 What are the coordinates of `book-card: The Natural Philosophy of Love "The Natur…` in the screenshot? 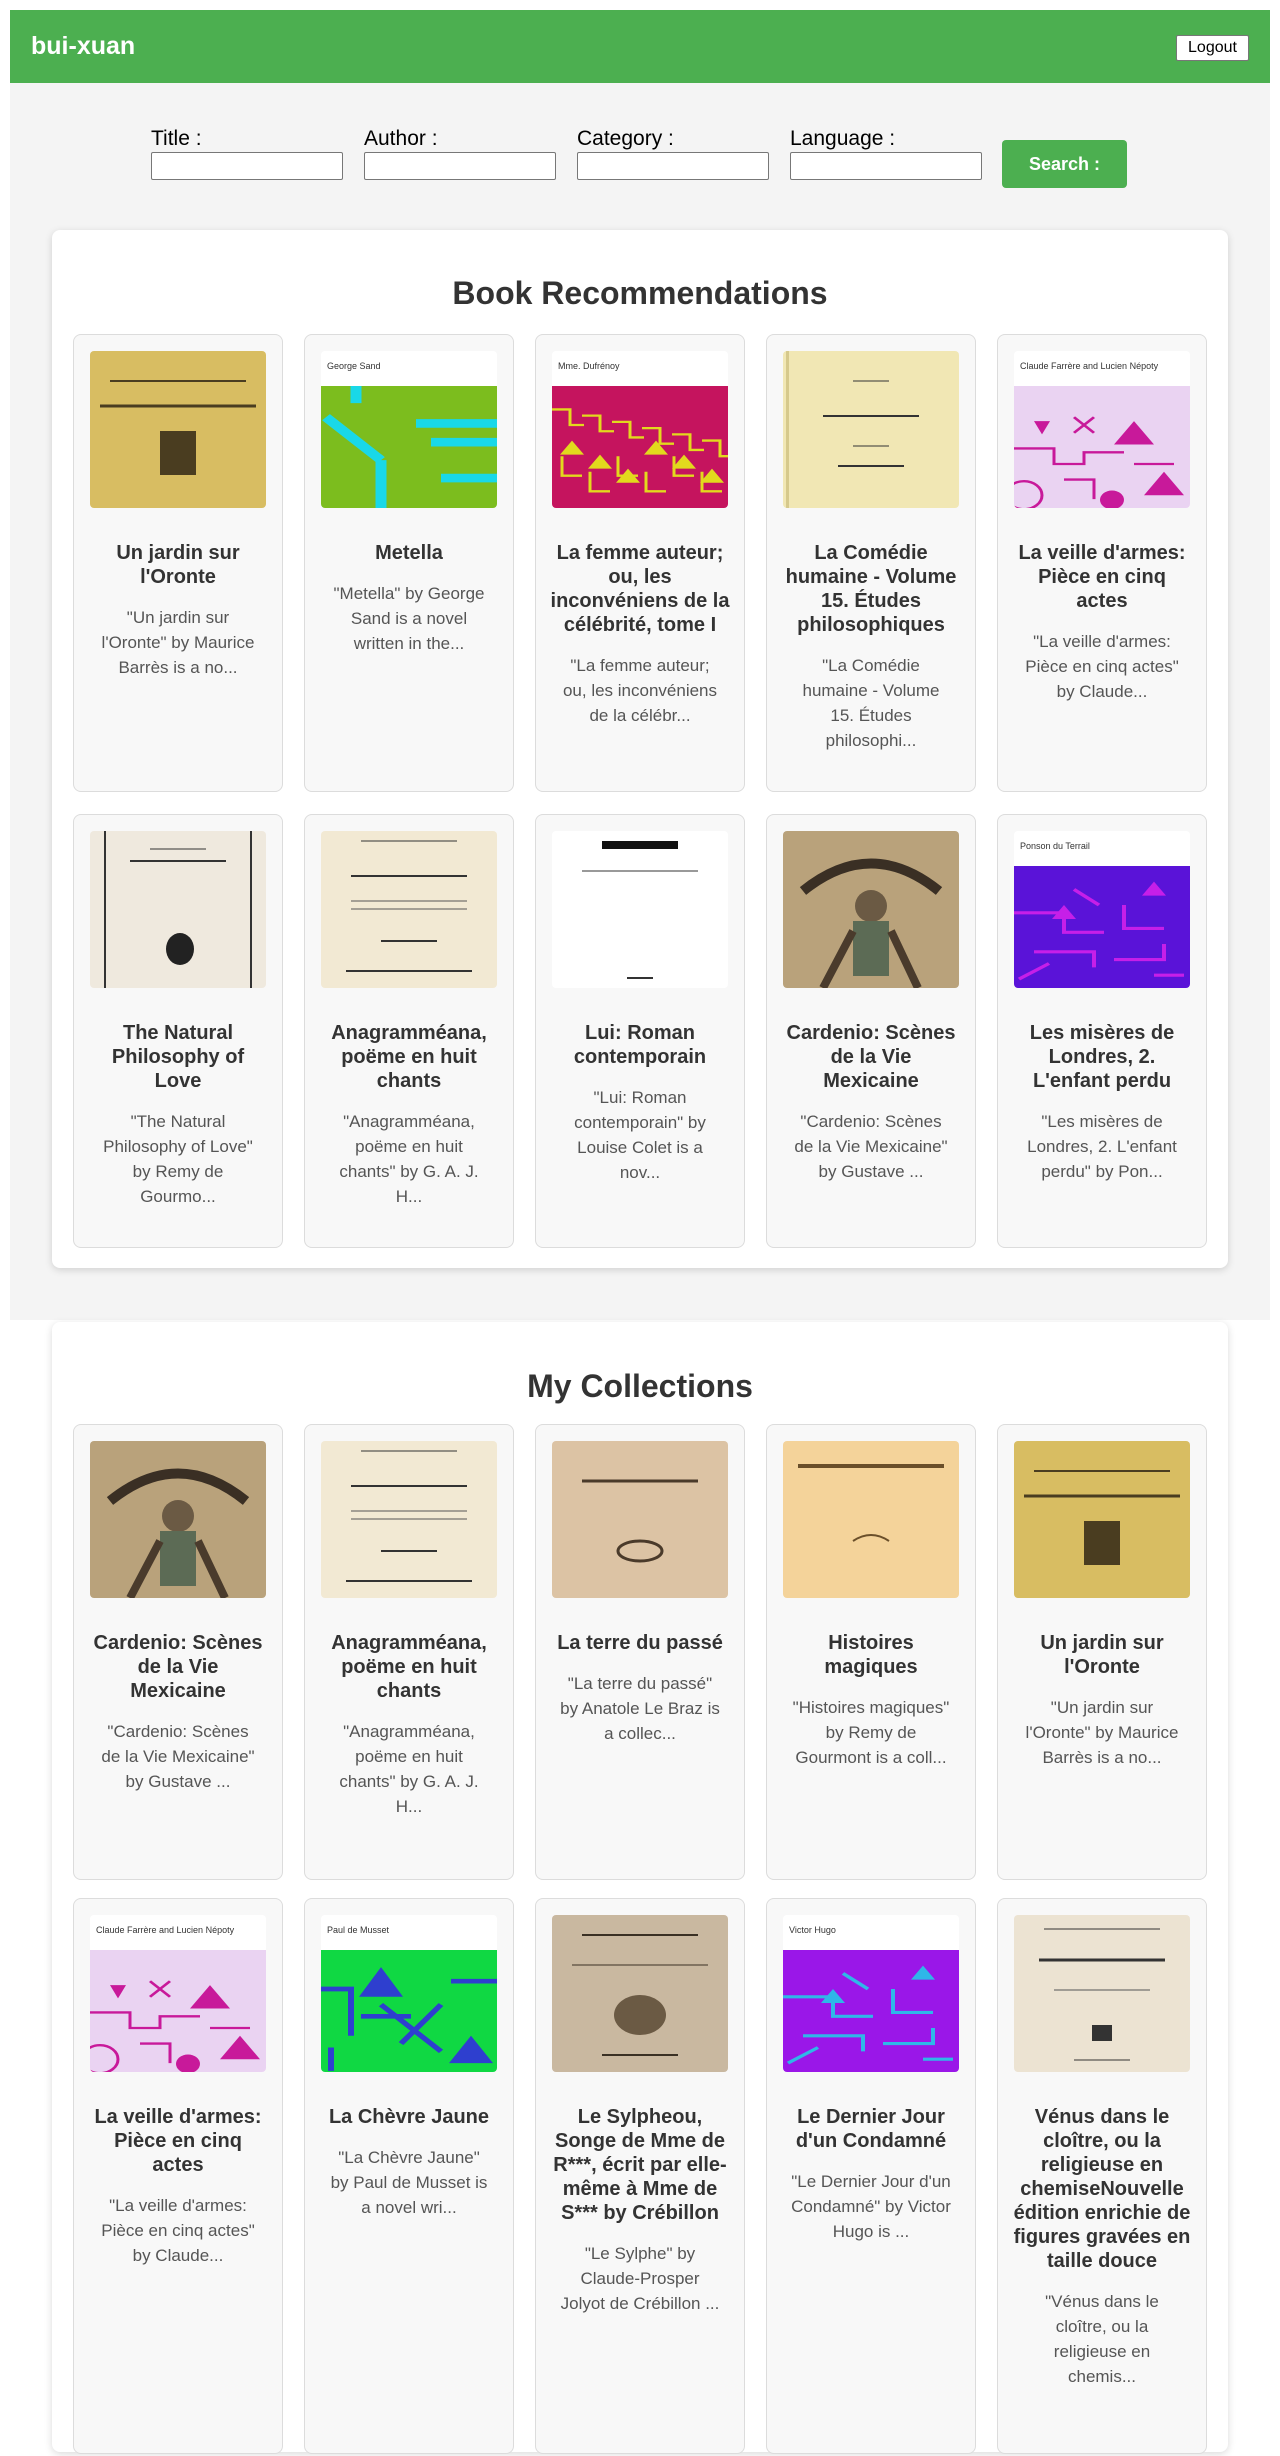 It's located at (178, 1031).